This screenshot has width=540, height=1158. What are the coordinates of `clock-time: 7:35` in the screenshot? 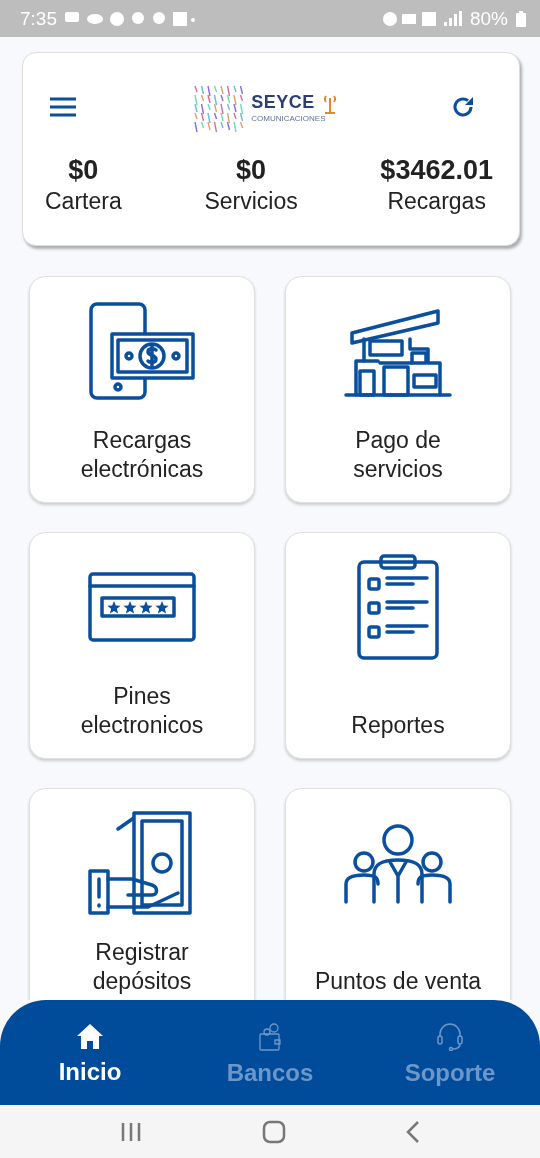 It's located at (38, 18).